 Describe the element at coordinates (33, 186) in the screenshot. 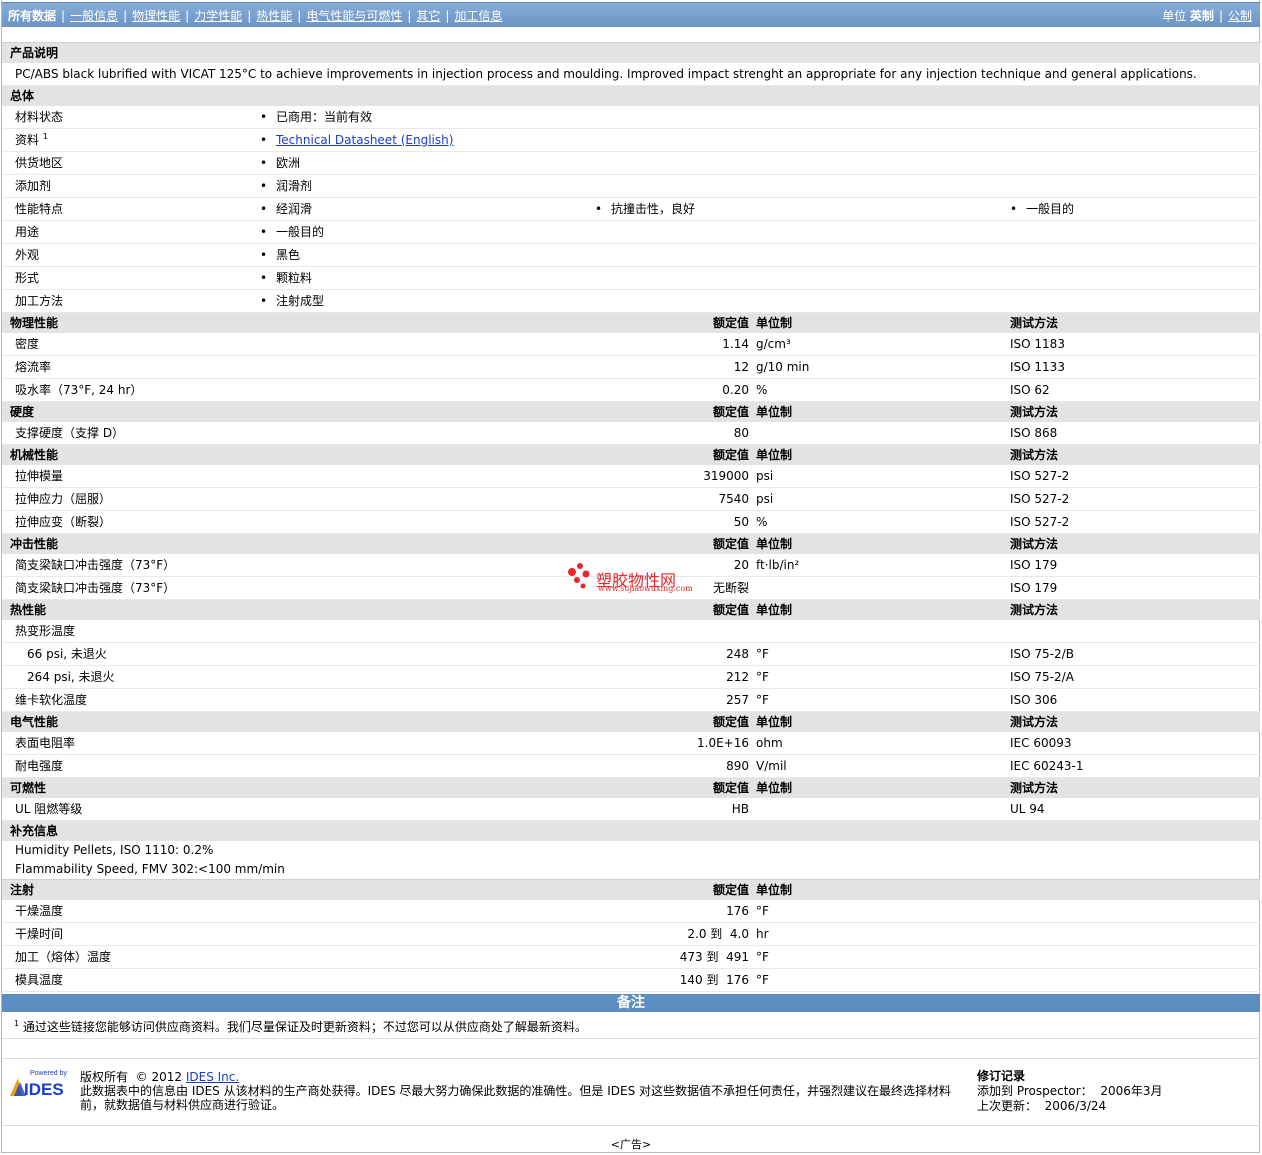

I see `label-text: 添加剂` at that location.